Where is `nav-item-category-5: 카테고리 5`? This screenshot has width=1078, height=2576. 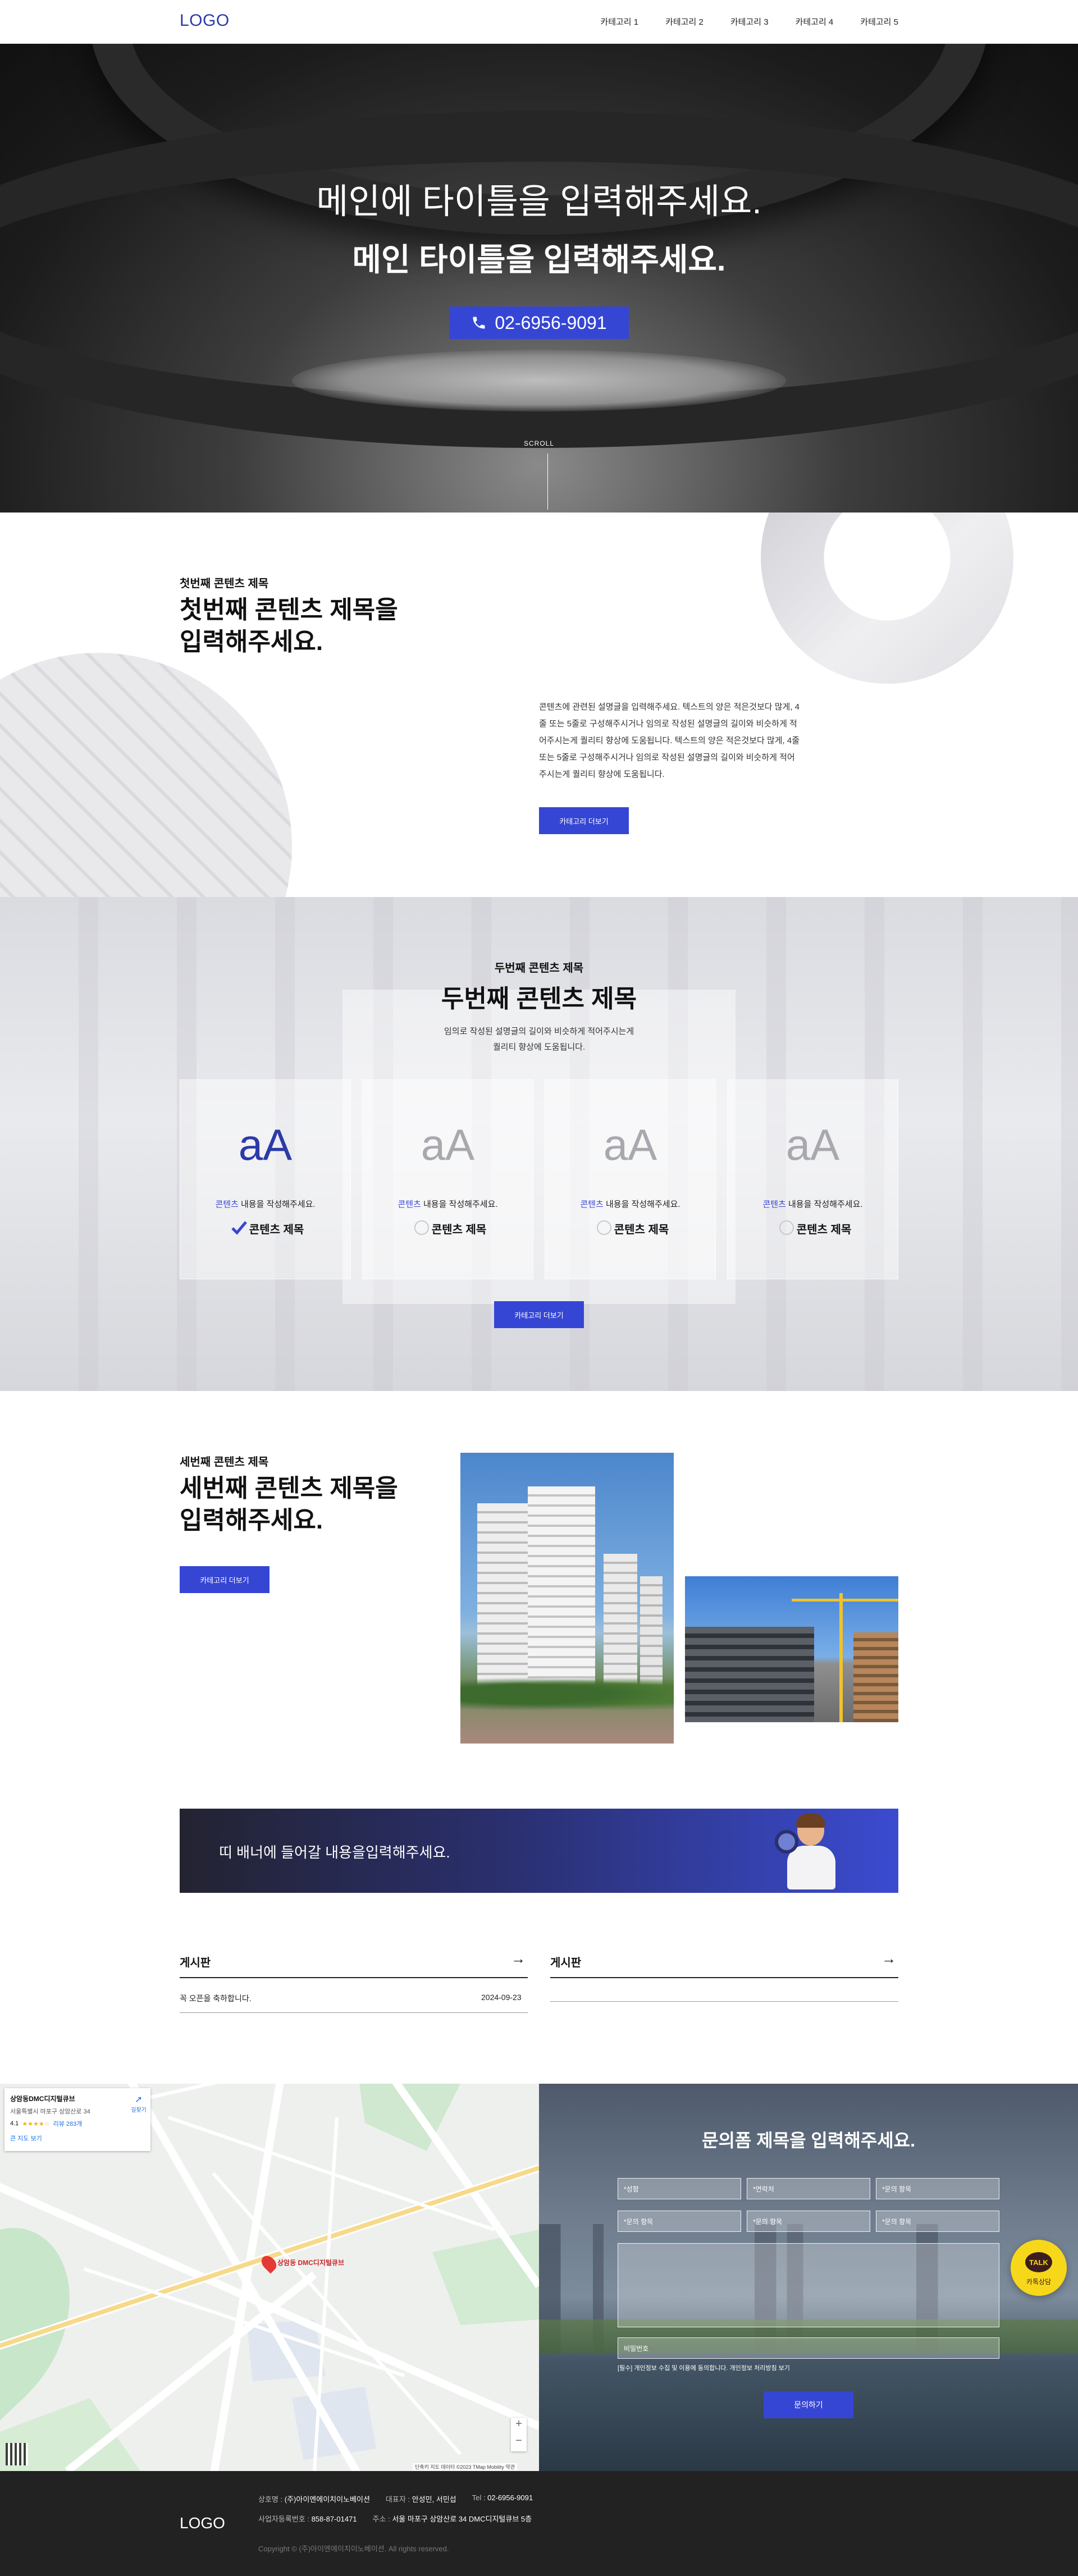 nav-item-category-5: 카테고리 5 is located at coordinates (879, 22).